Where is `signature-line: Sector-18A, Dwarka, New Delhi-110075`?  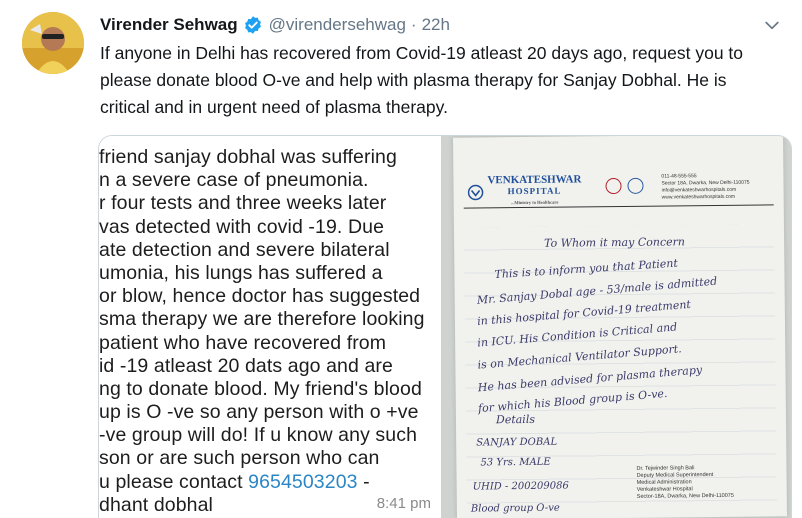
signature-line: Sector-18A, Dwarka, New Delhi-110075 is located at coordinates (685, 496).